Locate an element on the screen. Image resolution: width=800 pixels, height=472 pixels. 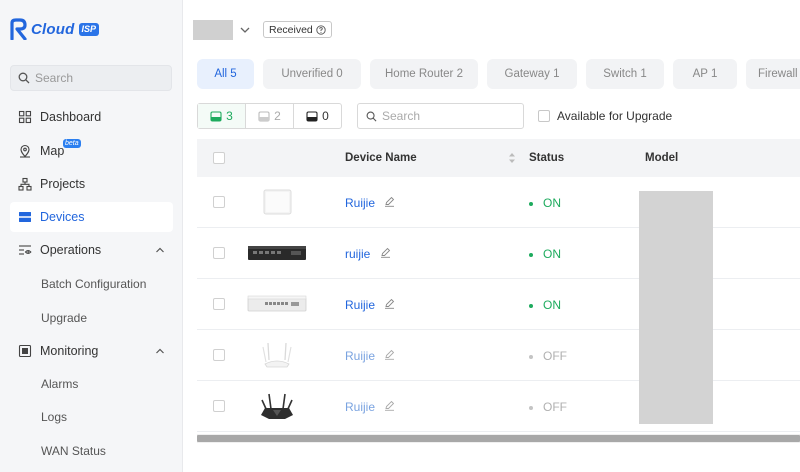
online-count: 3 is located at coordinates (229, 116).